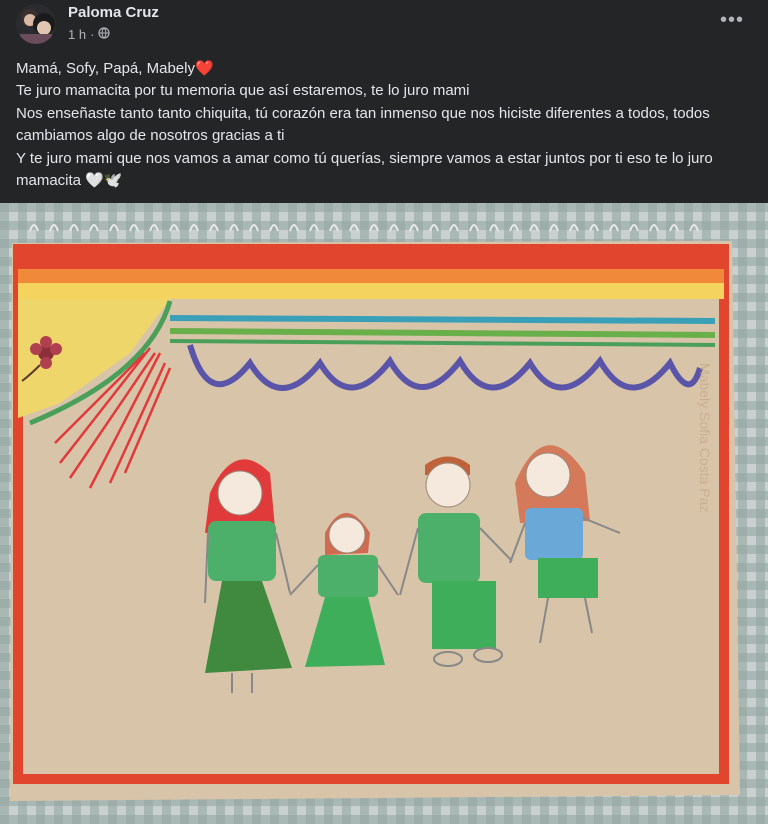  I want to click on globe-icon, so click(104, 34).